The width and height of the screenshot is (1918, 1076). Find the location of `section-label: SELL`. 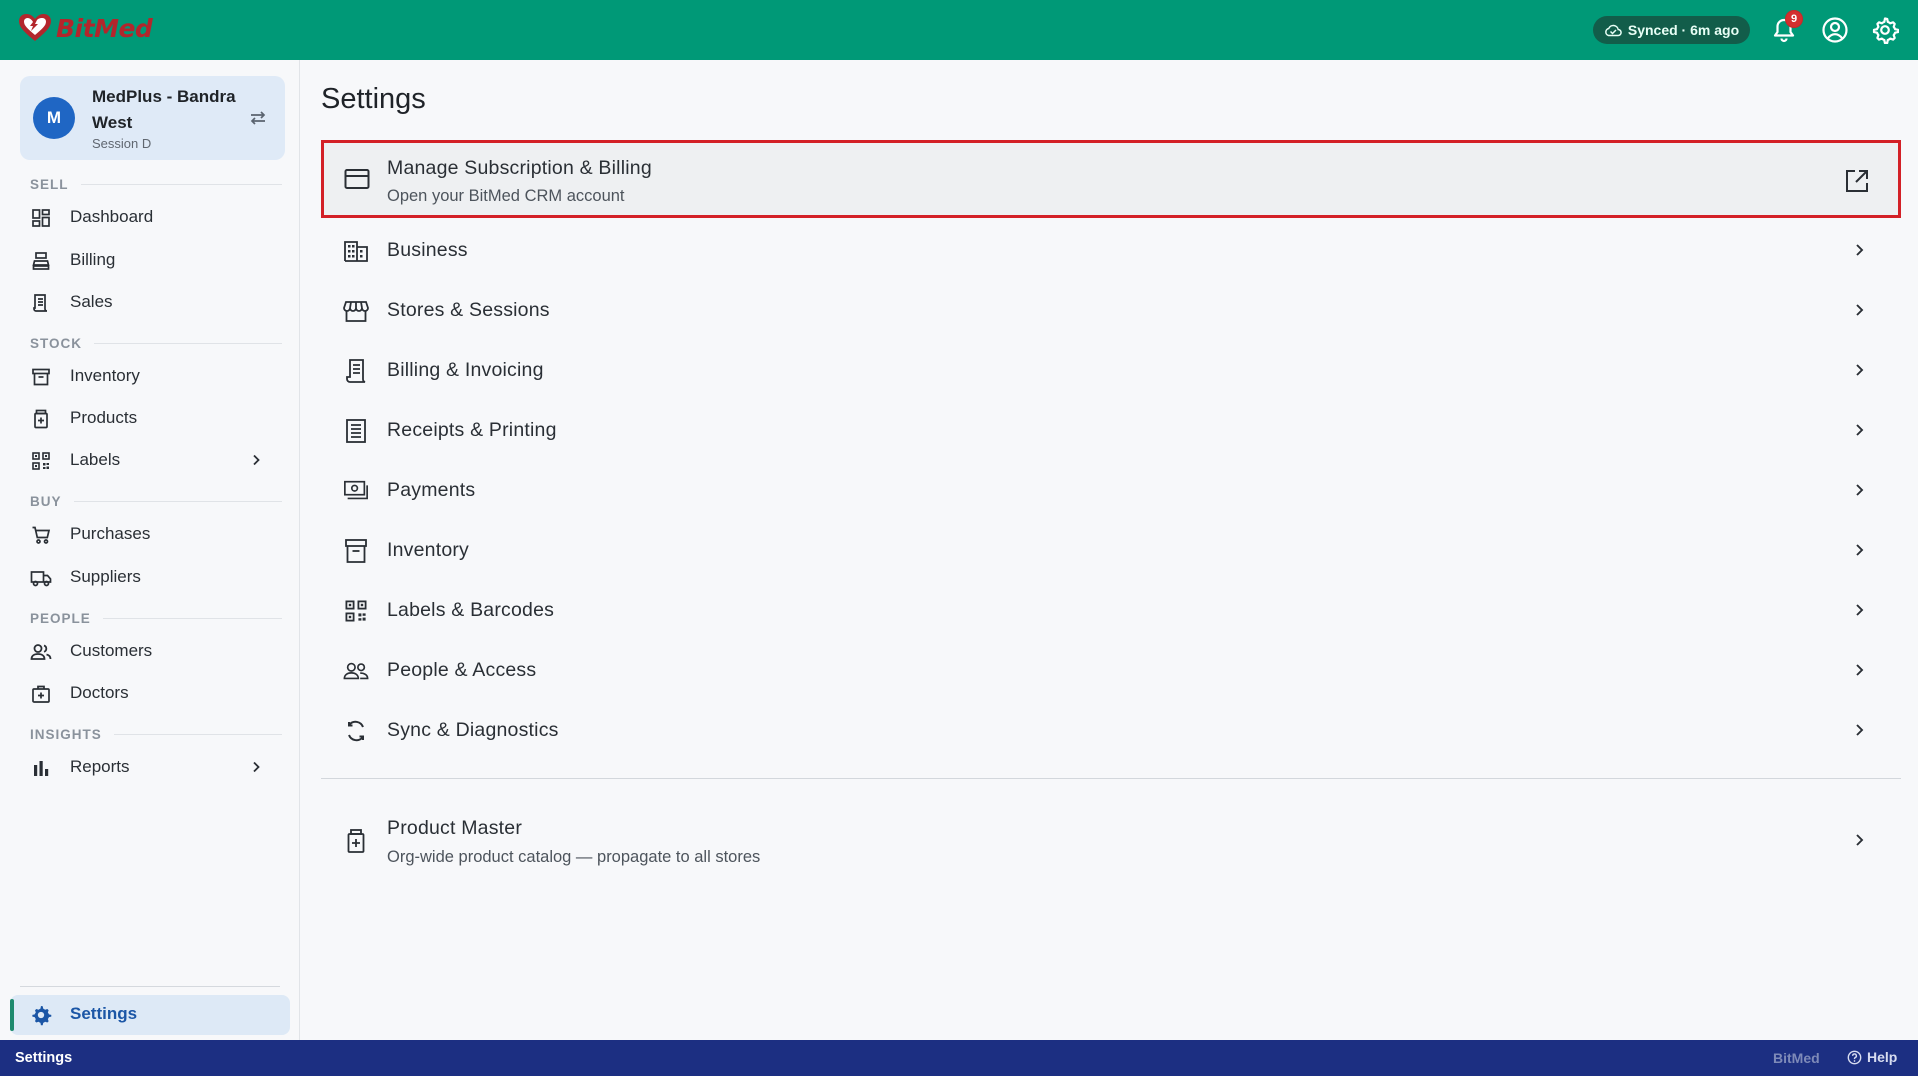

section-label: SELL is located at coordinates (49, 184).